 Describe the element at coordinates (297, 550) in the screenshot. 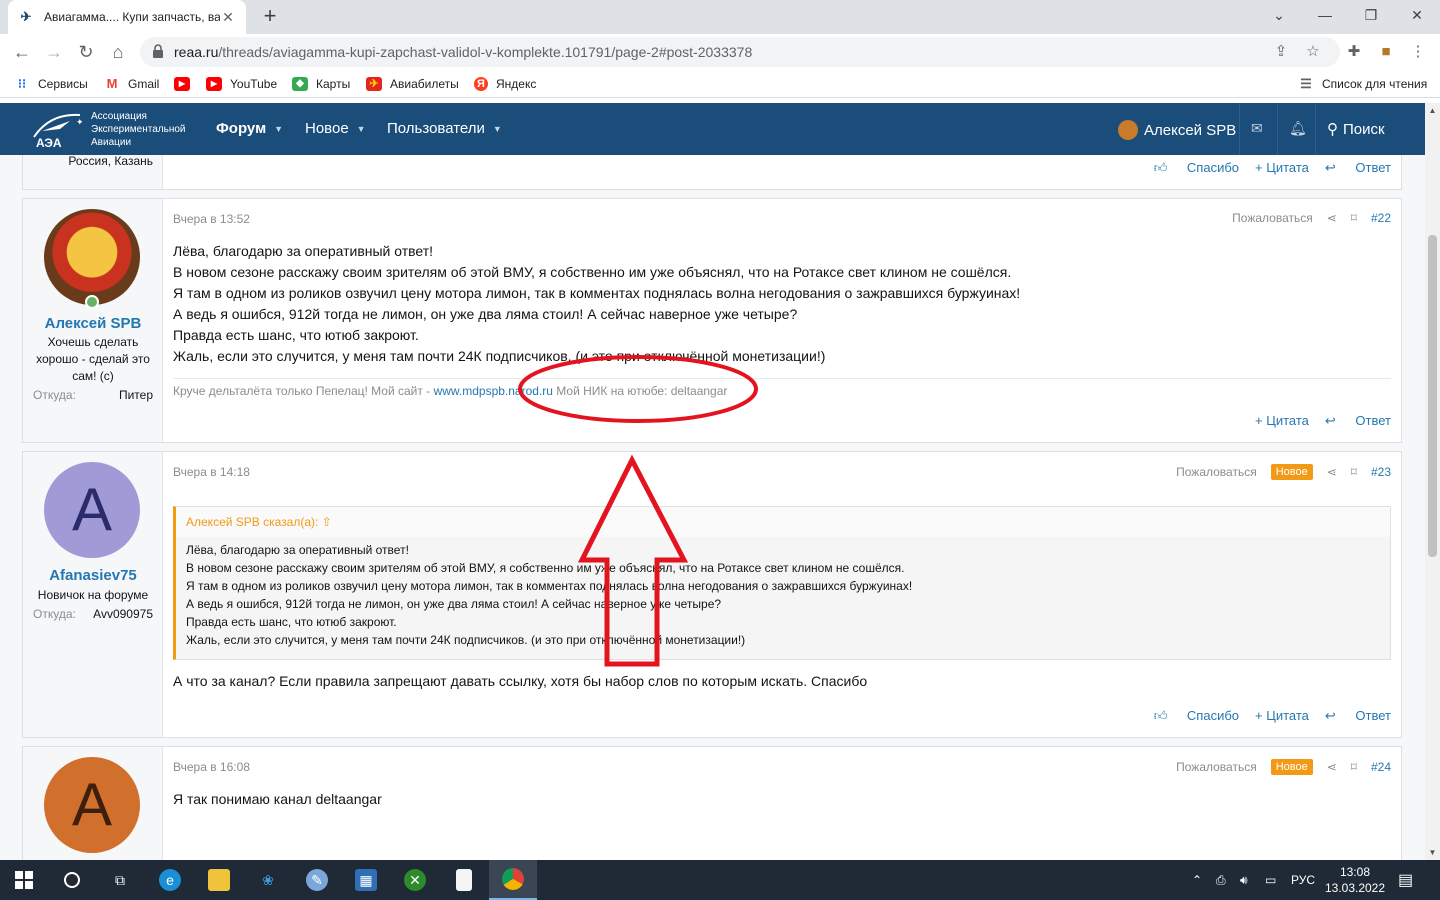

I see `quote-line: Лёва, благодарю за оперативный ответ!` at that location.